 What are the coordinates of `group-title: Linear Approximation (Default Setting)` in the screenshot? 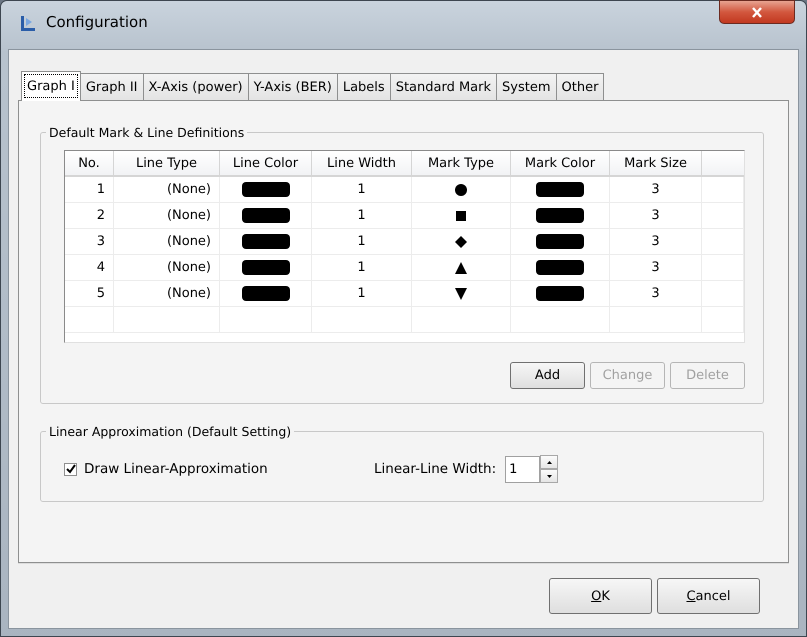 It's located at (170, 431).